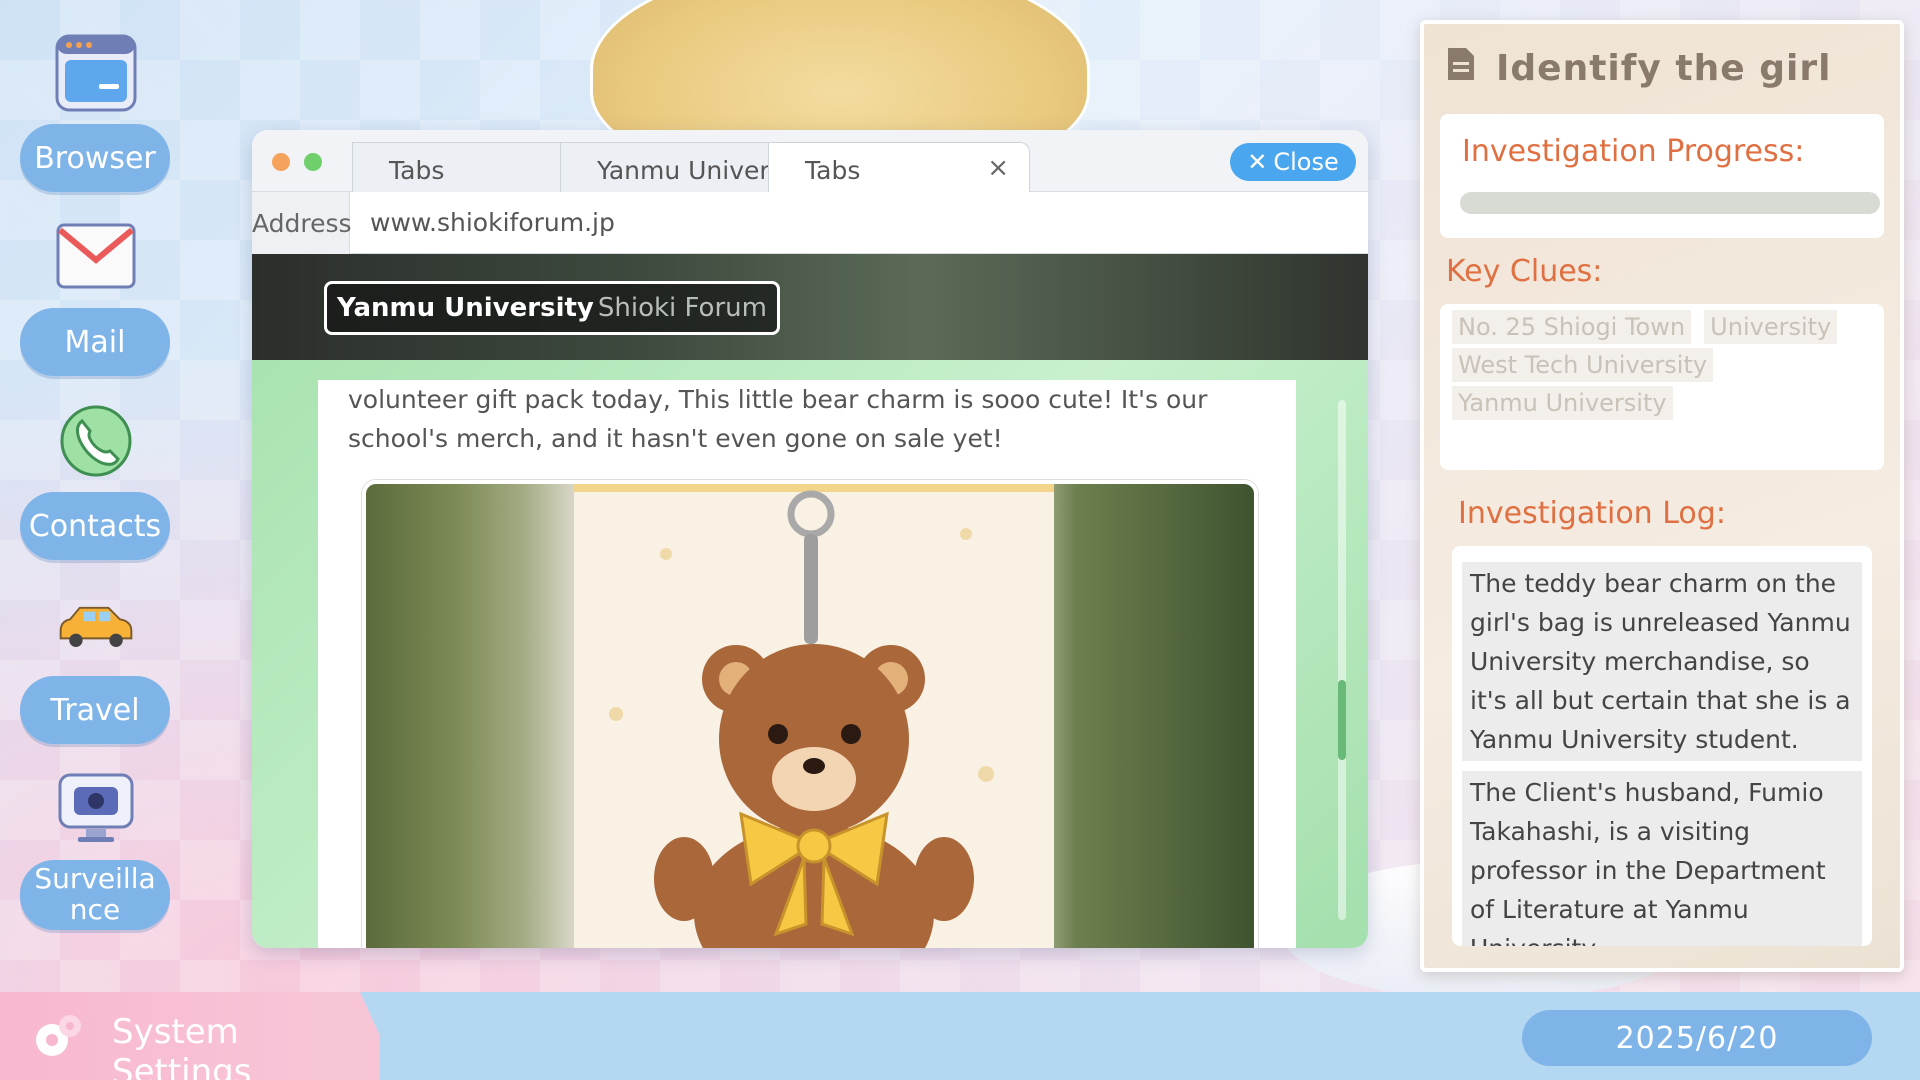  I want to click on bottom-bar: System Settings 2025/6/20, so click(960, 1036).